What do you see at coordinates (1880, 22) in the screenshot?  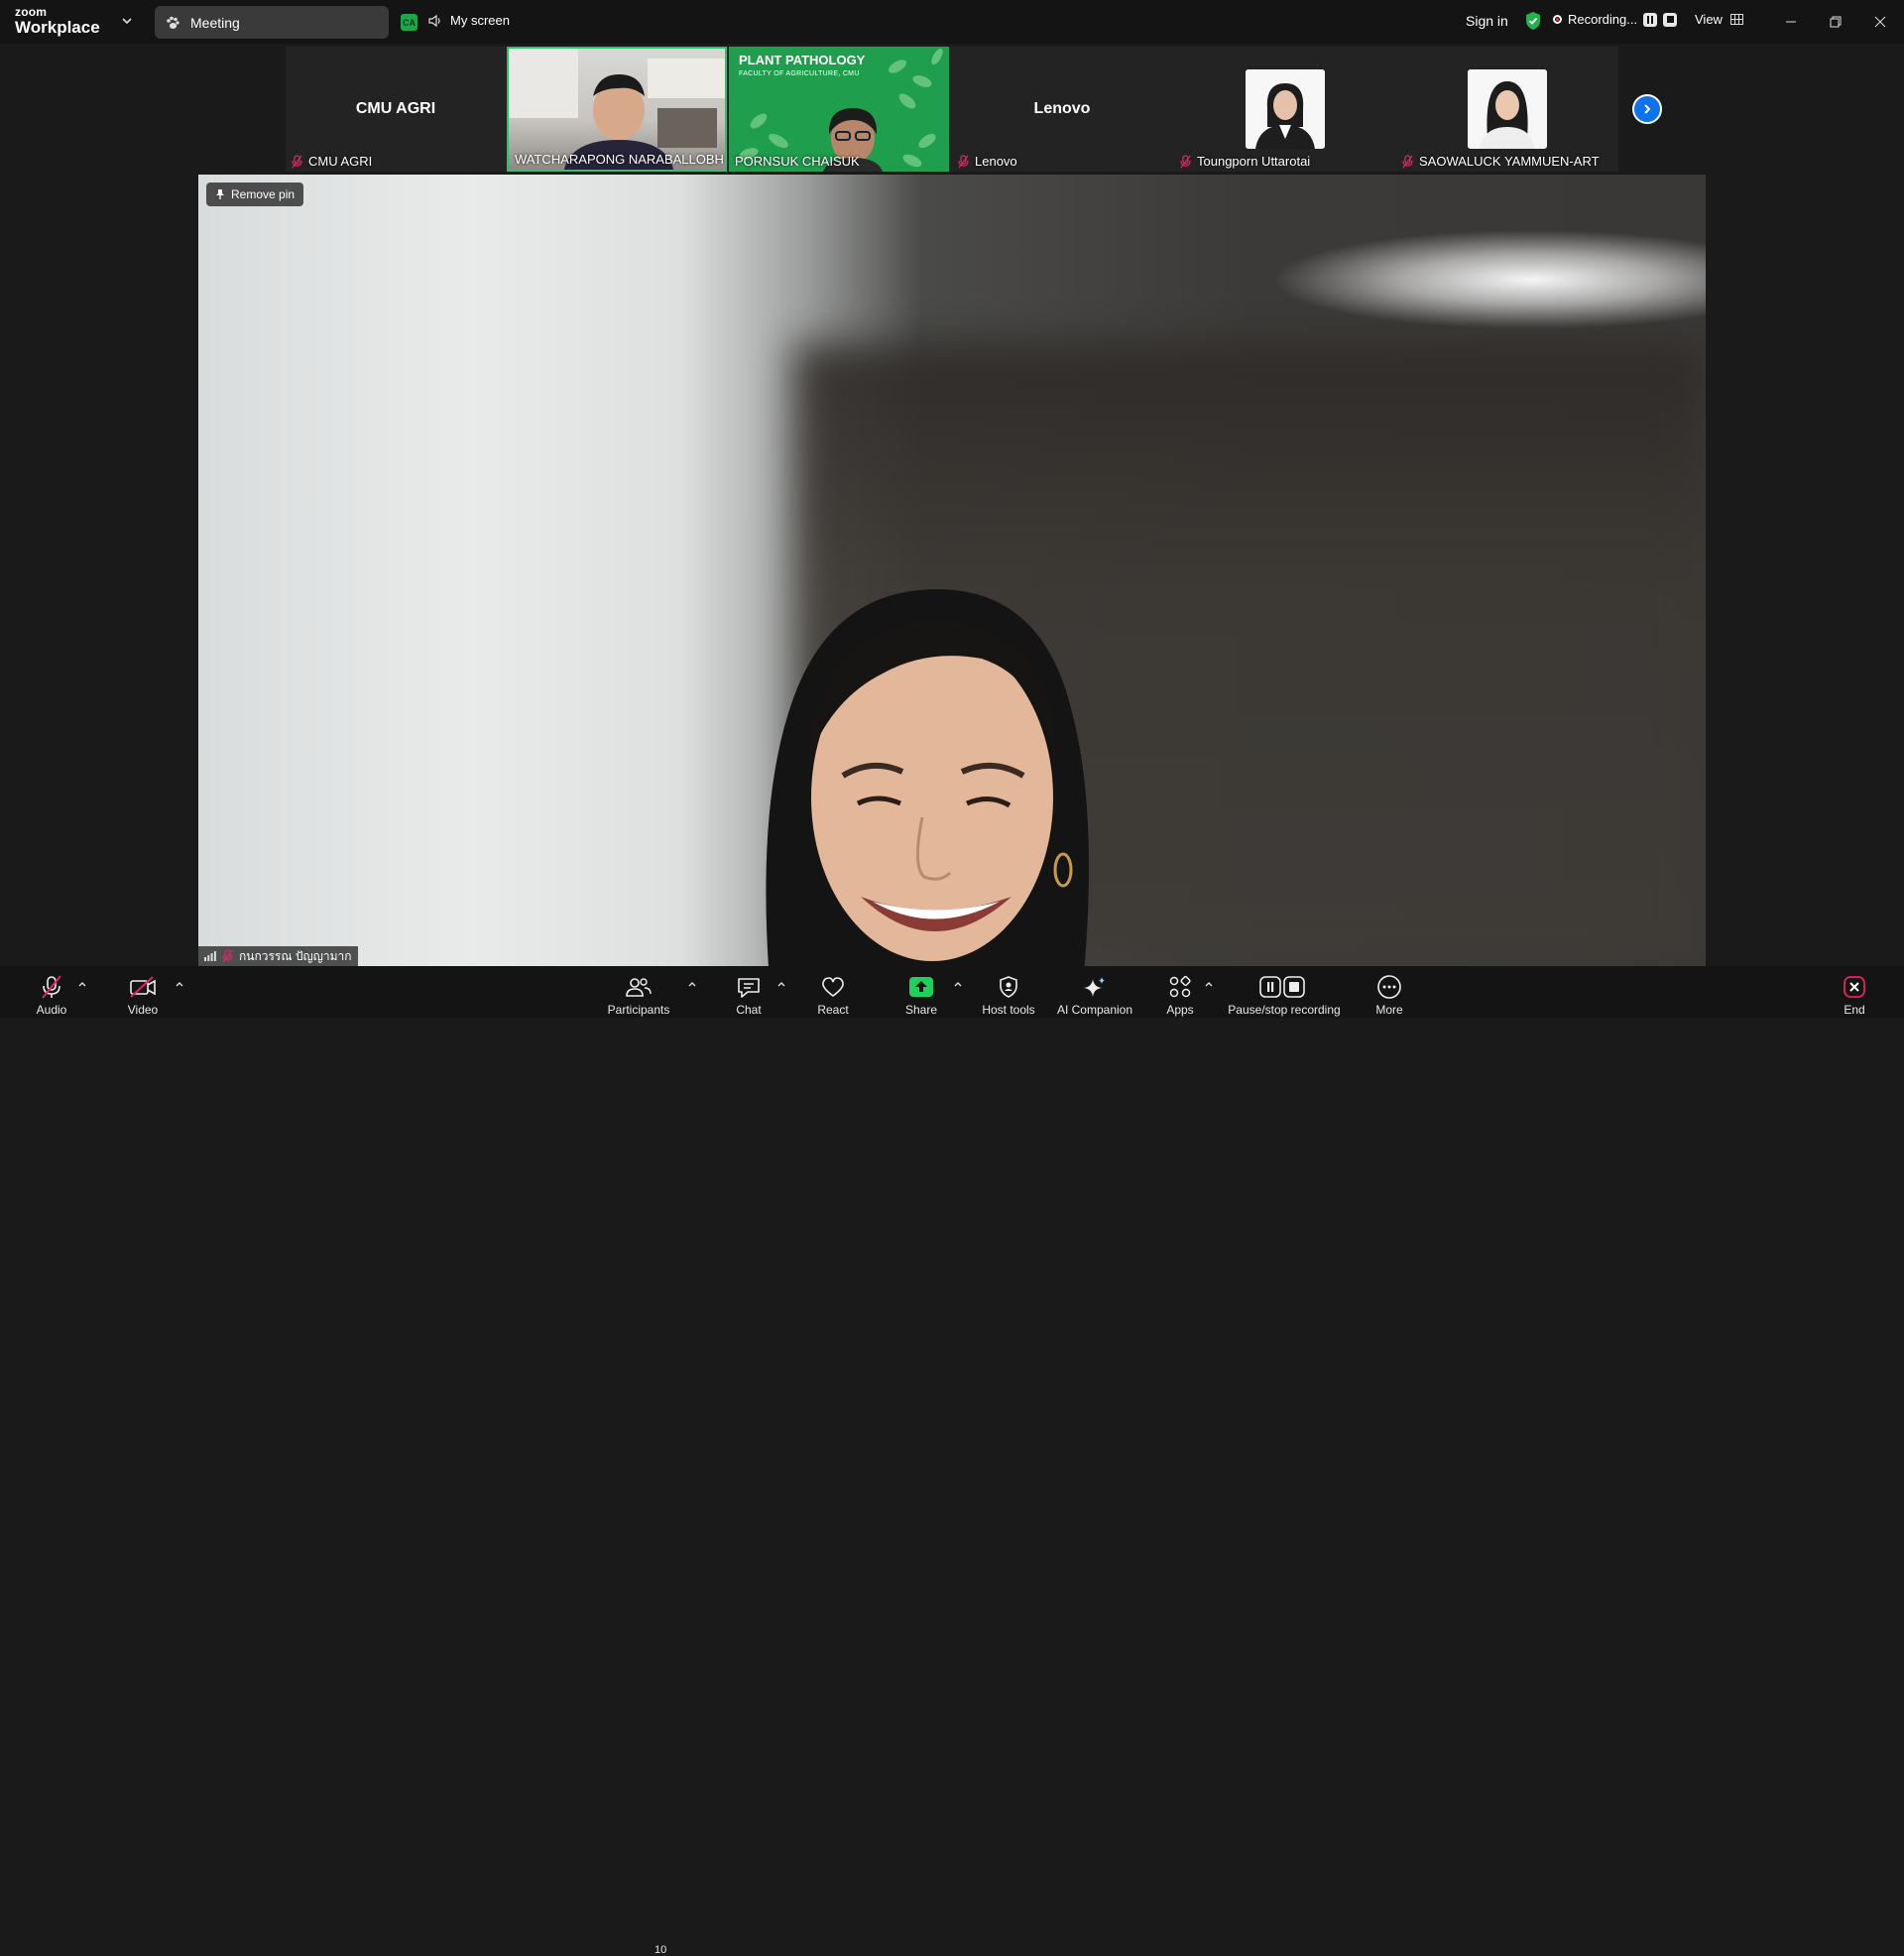 I see `close-icon` at bounding box center [1880, 22].